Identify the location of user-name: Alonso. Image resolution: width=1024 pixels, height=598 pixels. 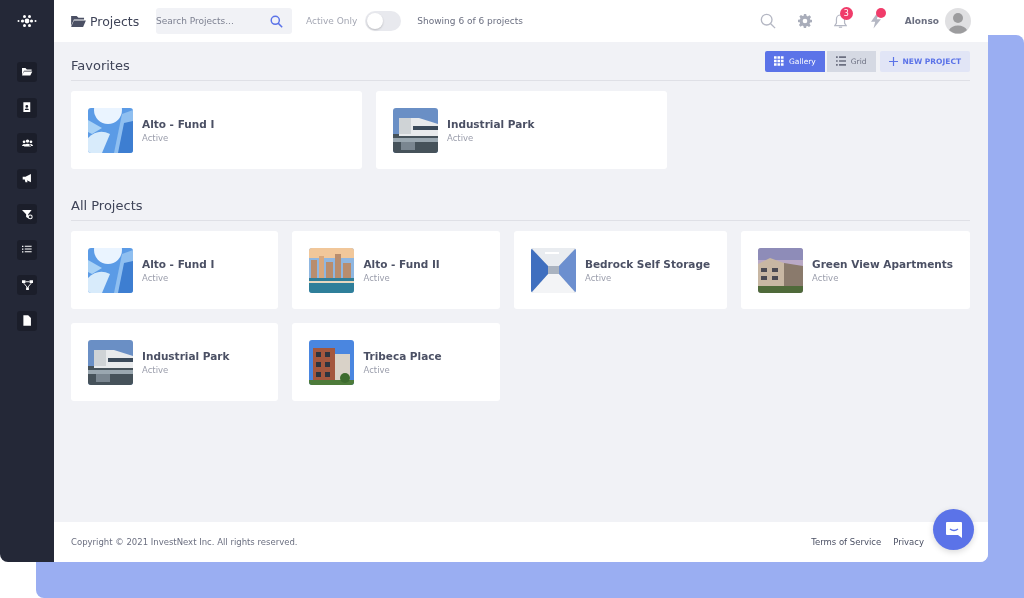
(921, 21).